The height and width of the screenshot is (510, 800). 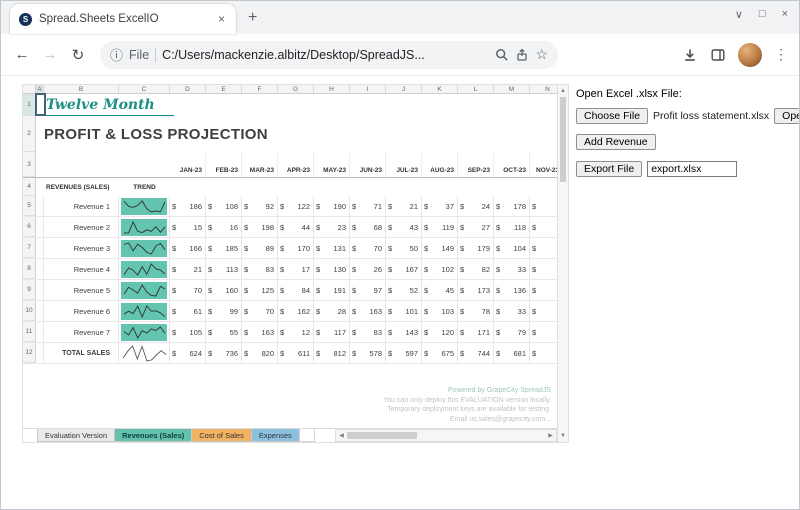 What do you see at coordinates (332, 353) in the screenshot?
I see `value-cell: $812` at bounding box center [332, 353].